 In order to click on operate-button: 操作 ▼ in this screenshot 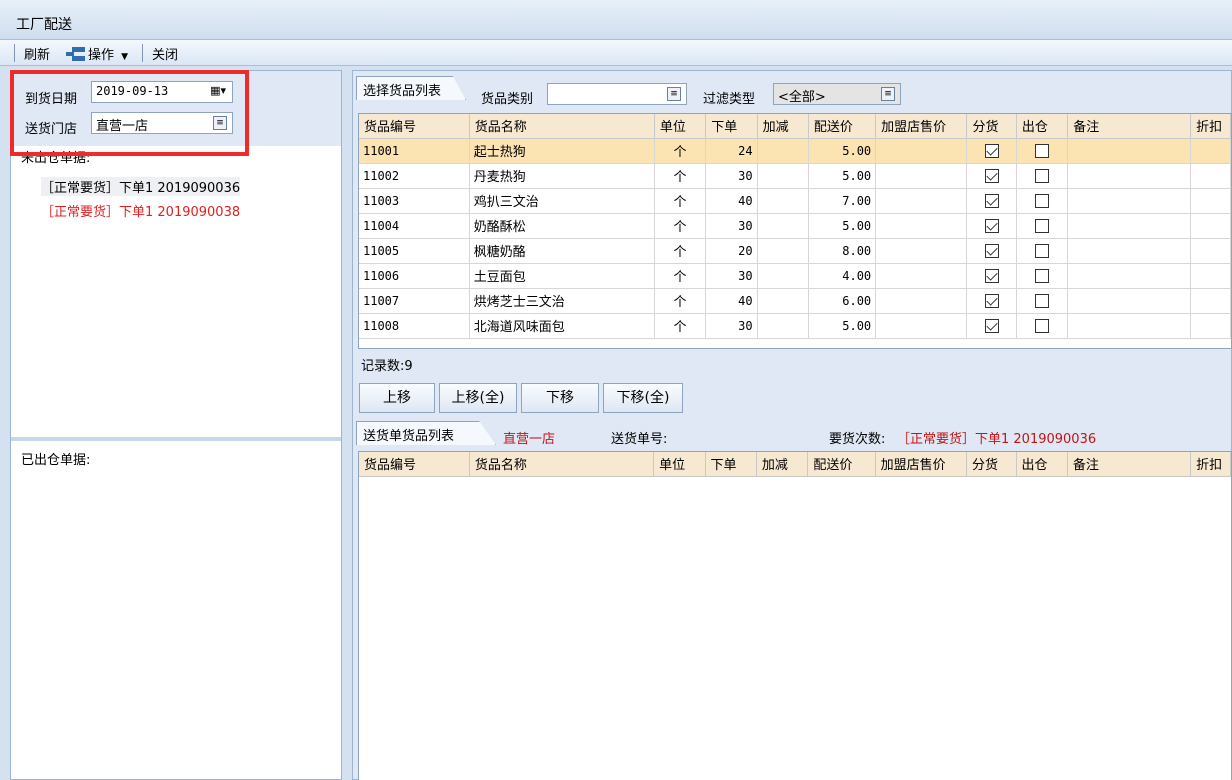, I will do `click(97, 53)`.